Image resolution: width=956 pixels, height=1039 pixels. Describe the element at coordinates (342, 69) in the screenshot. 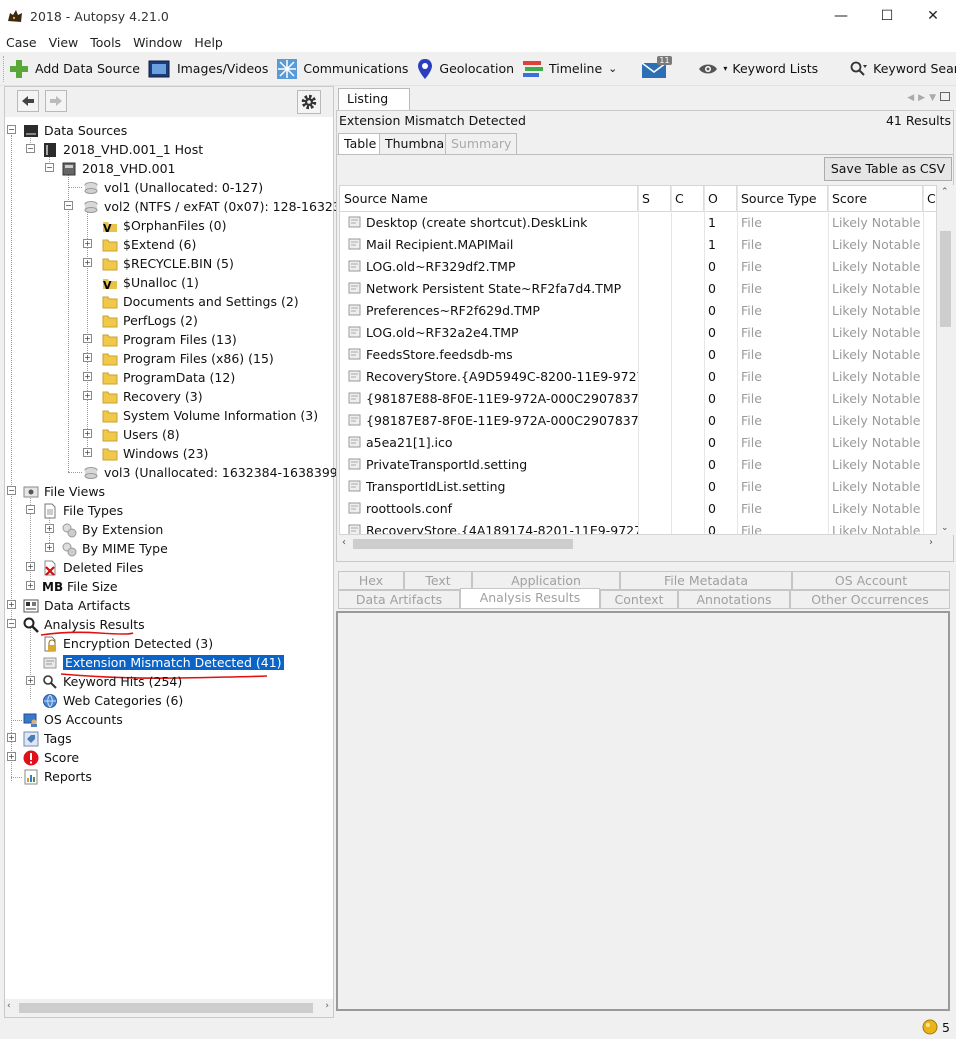

I see `communications-button: Communications` at that location.